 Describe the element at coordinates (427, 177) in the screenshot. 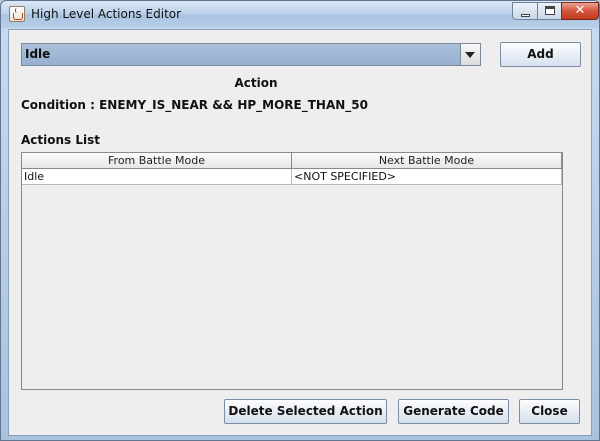

I see `table-cell-next-battle-mode: <NOT SPECIFIED>` at that location.